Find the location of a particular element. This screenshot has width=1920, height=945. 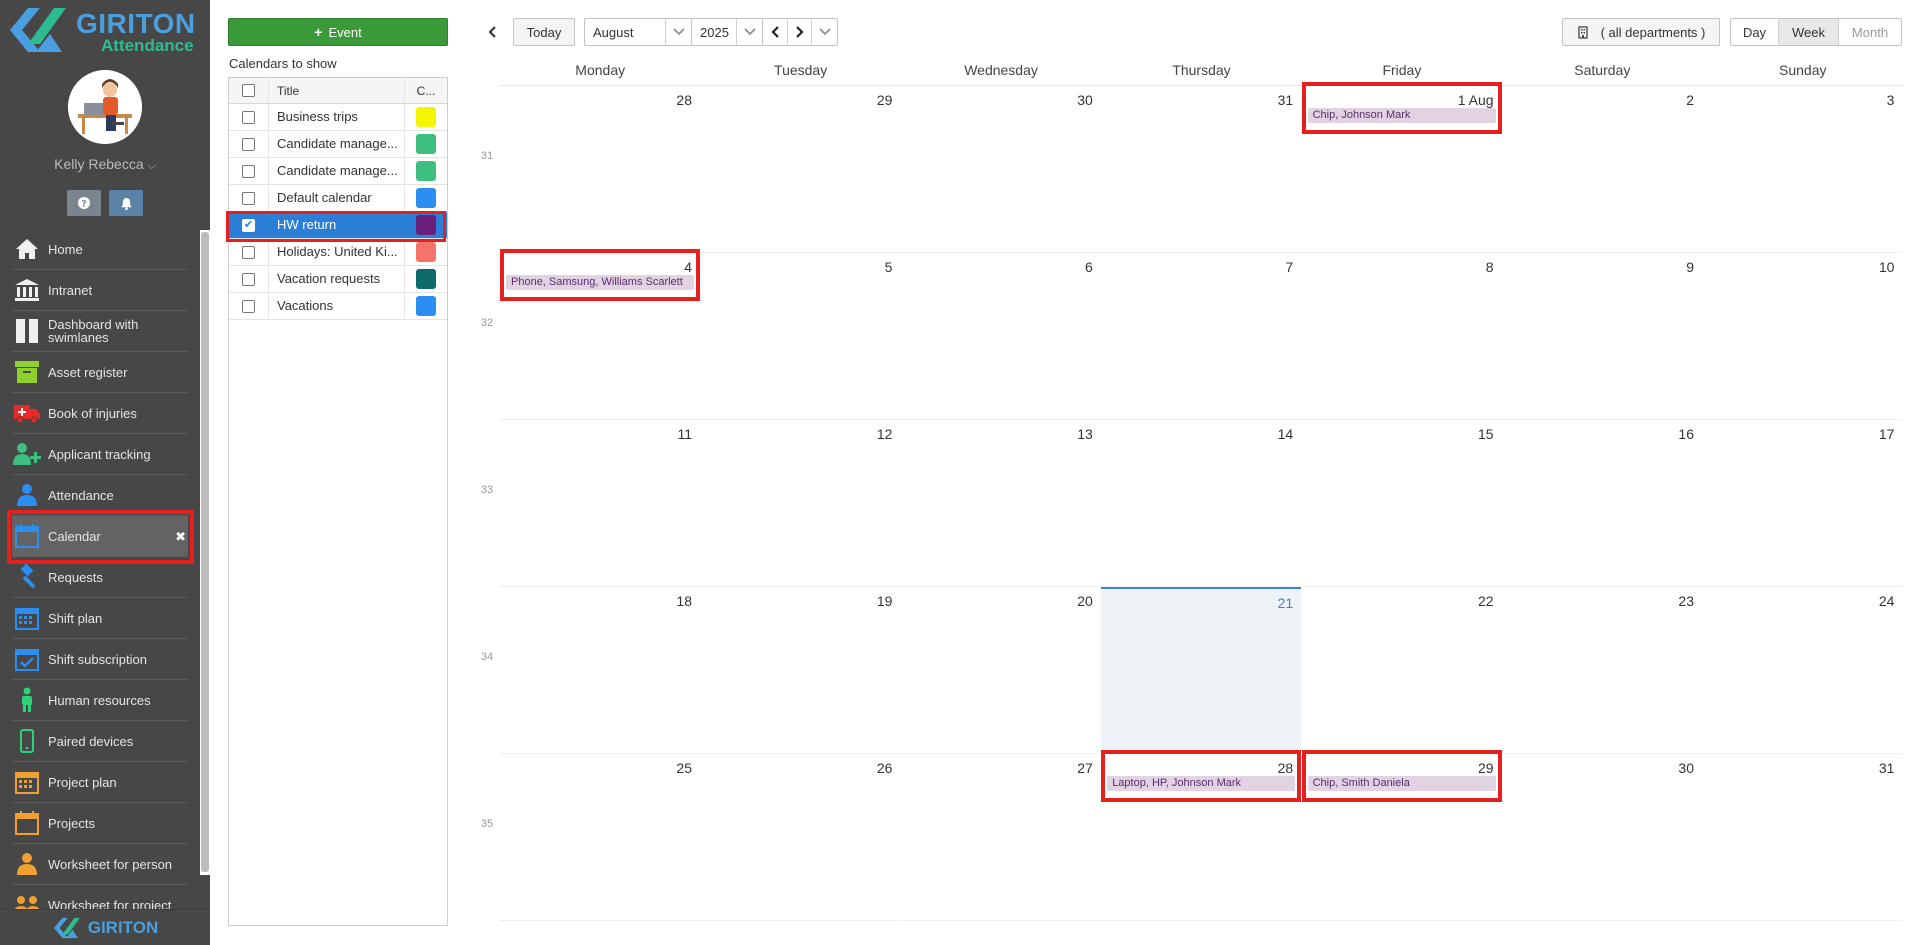

sidebar-item-shift-plan: Shift plan is located at coordinates (100, 618).